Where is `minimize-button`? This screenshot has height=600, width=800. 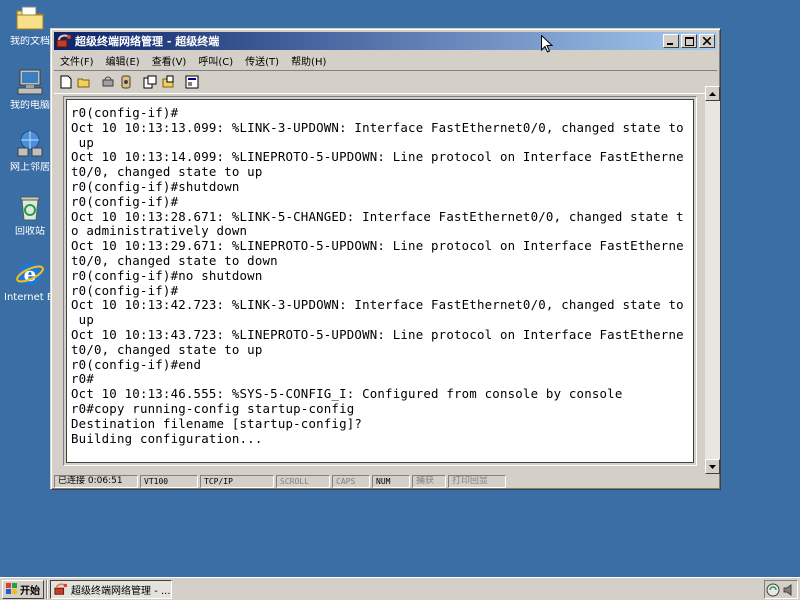 minimize-button is located at coordinates (671, 41).